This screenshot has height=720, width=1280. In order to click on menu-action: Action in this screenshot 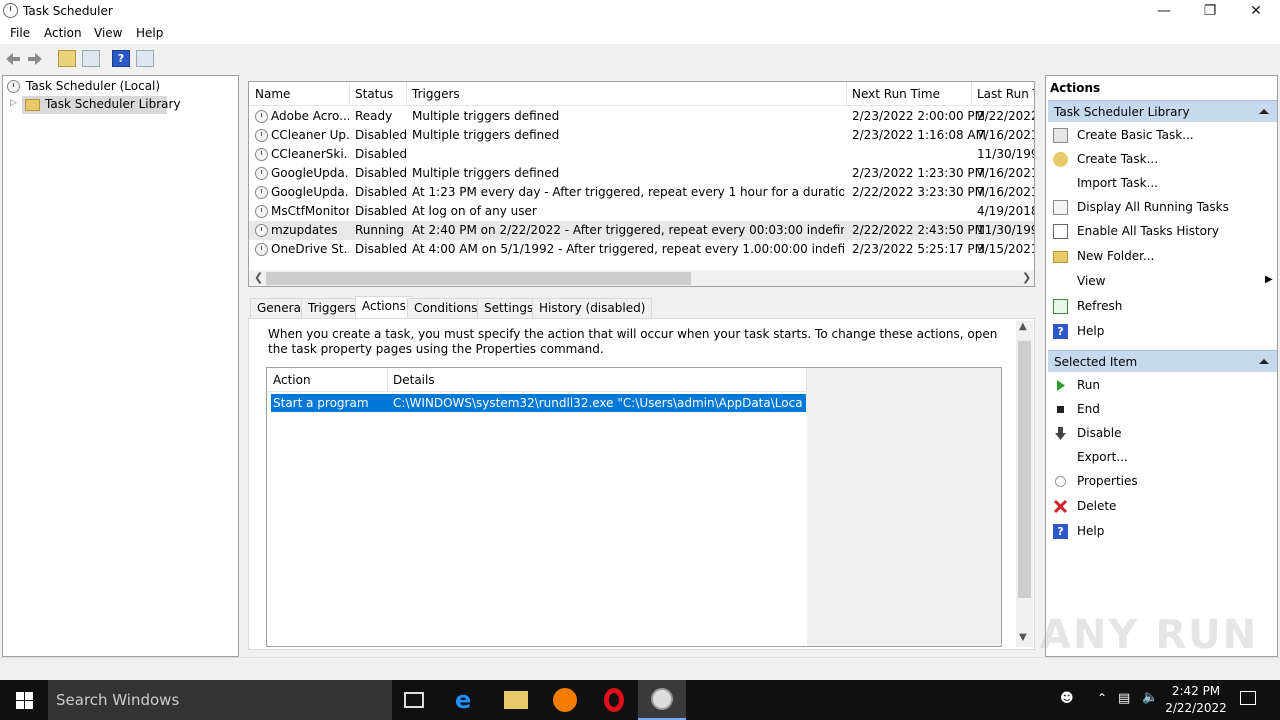, I will do `click(63, 33)`.